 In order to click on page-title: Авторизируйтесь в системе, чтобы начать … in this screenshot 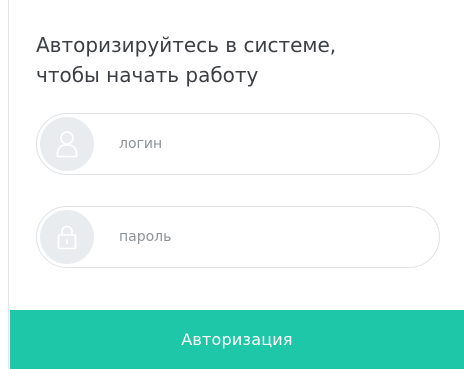, I will do `click(241, 60)`.